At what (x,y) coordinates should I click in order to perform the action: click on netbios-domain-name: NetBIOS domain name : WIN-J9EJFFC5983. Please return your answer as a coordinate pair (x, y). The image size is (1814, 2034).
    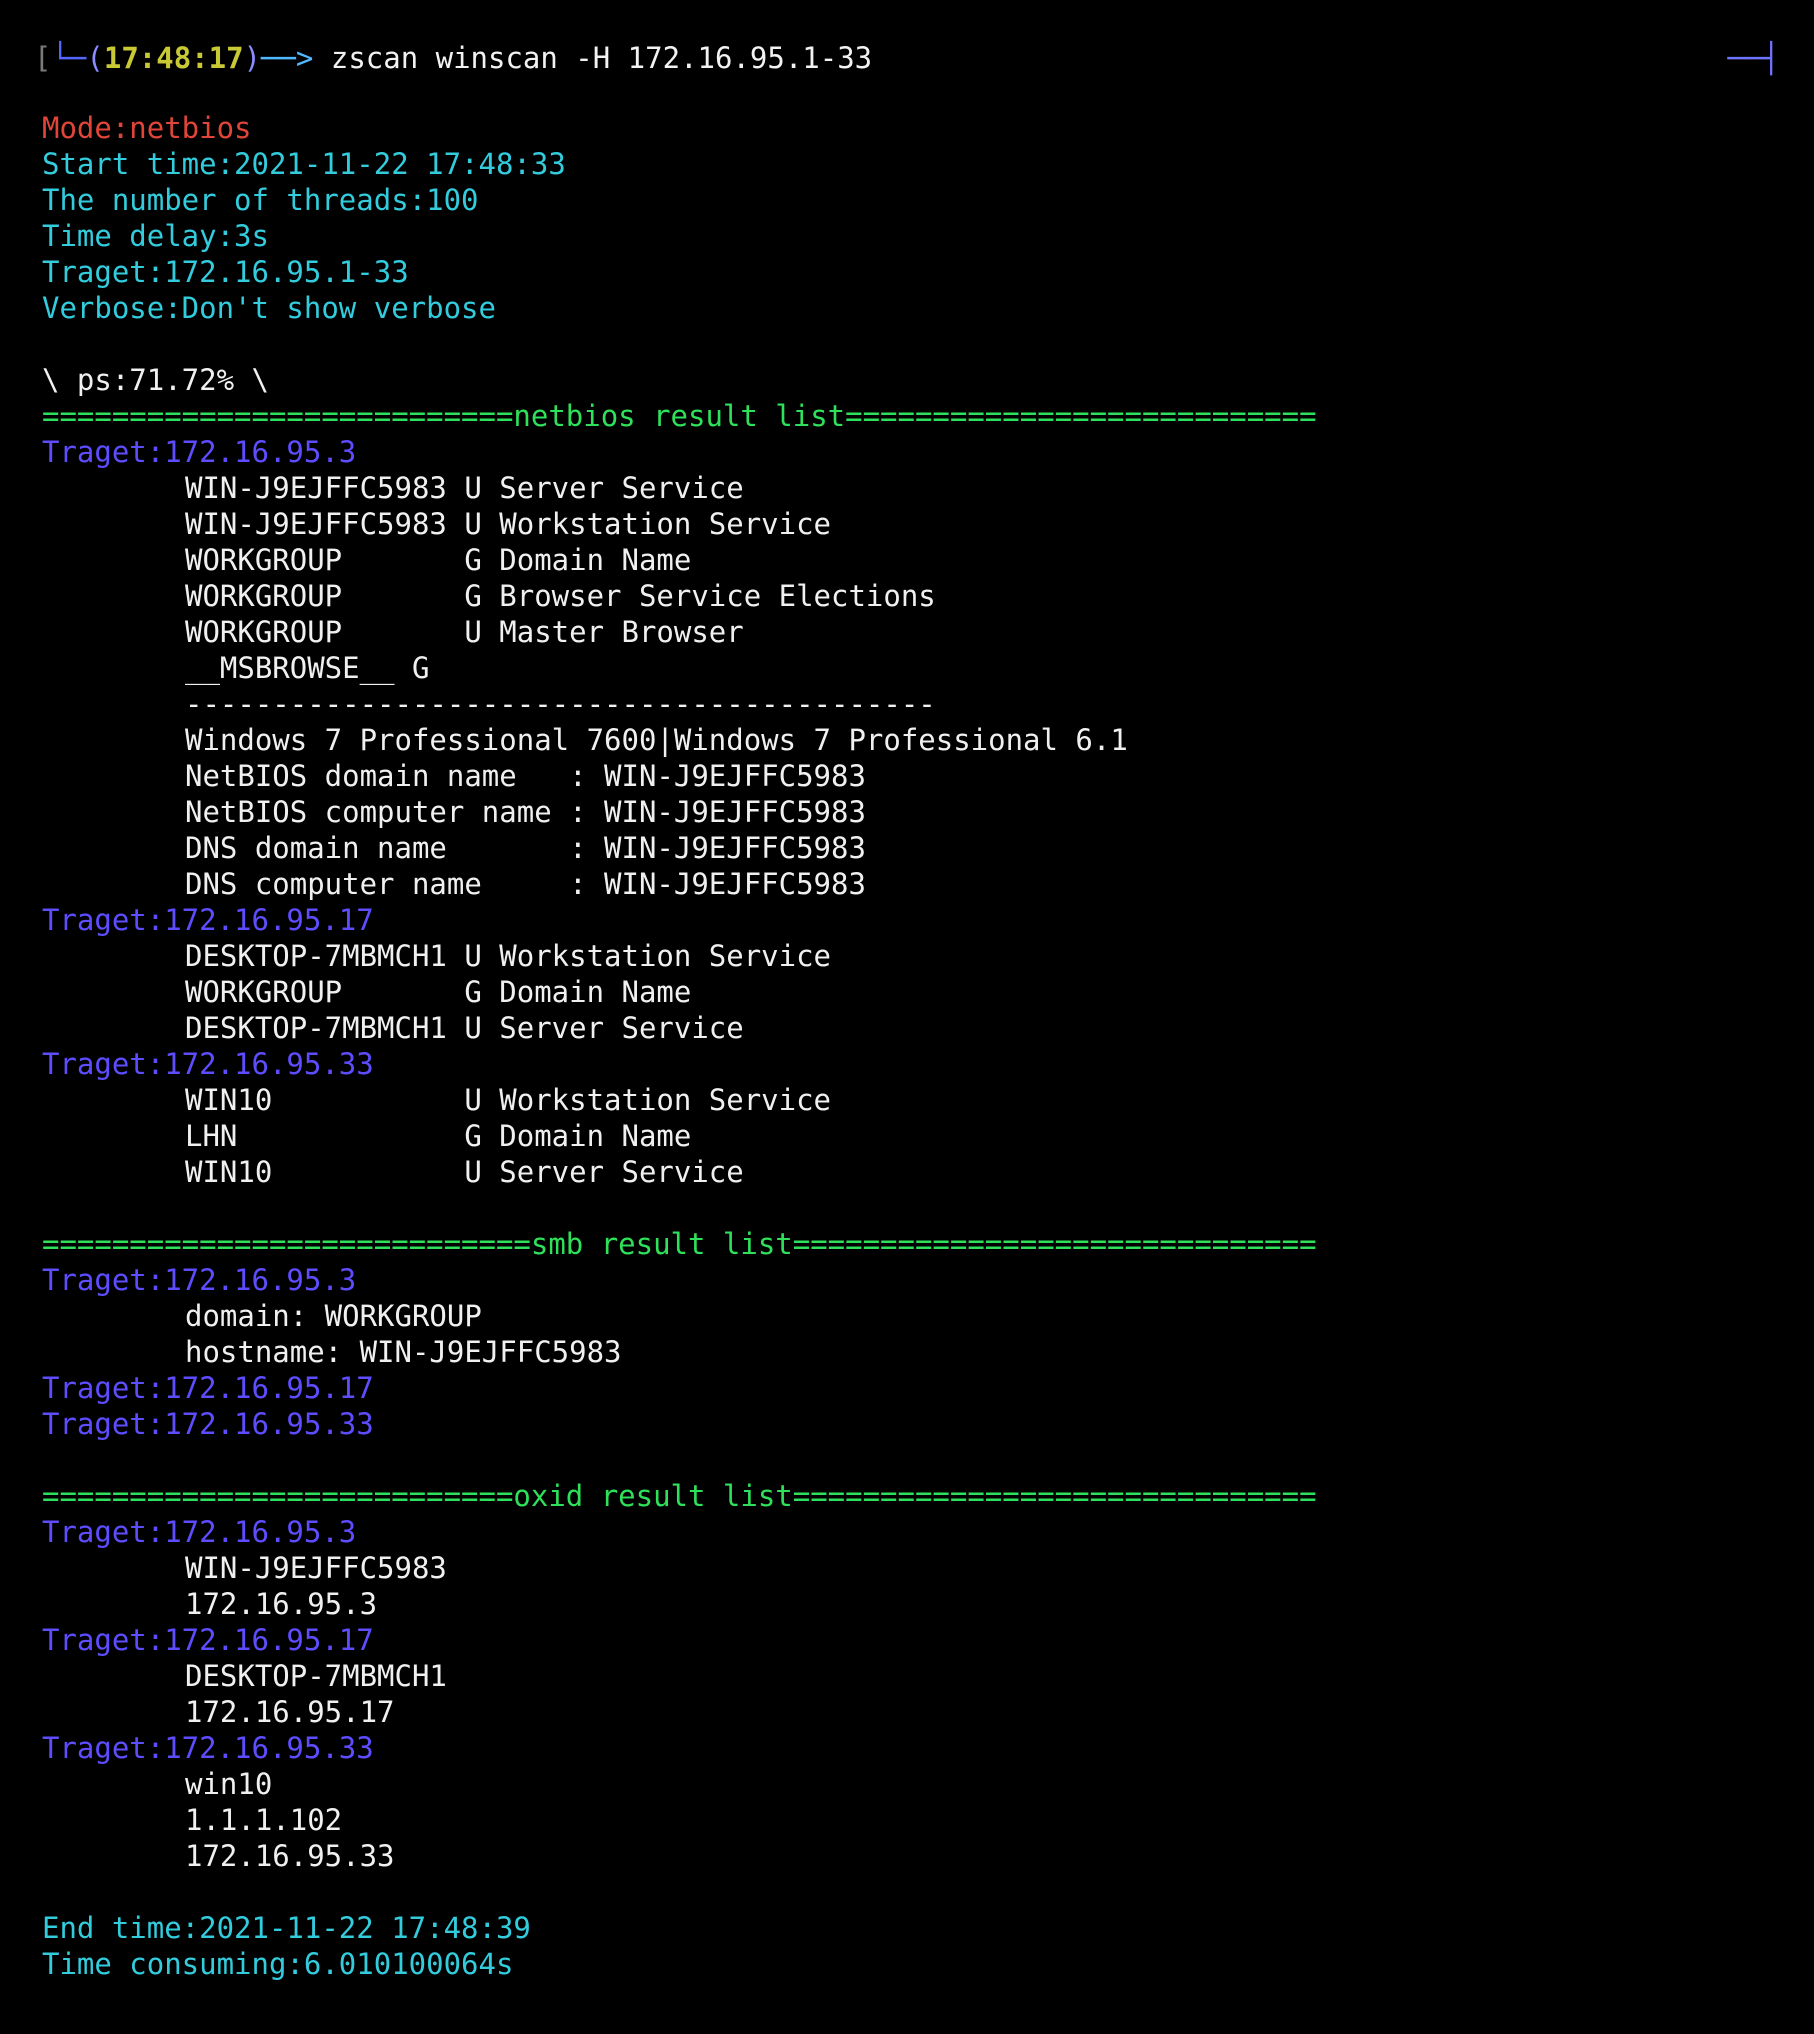
    Looking at the image, I should click on (525, 776).